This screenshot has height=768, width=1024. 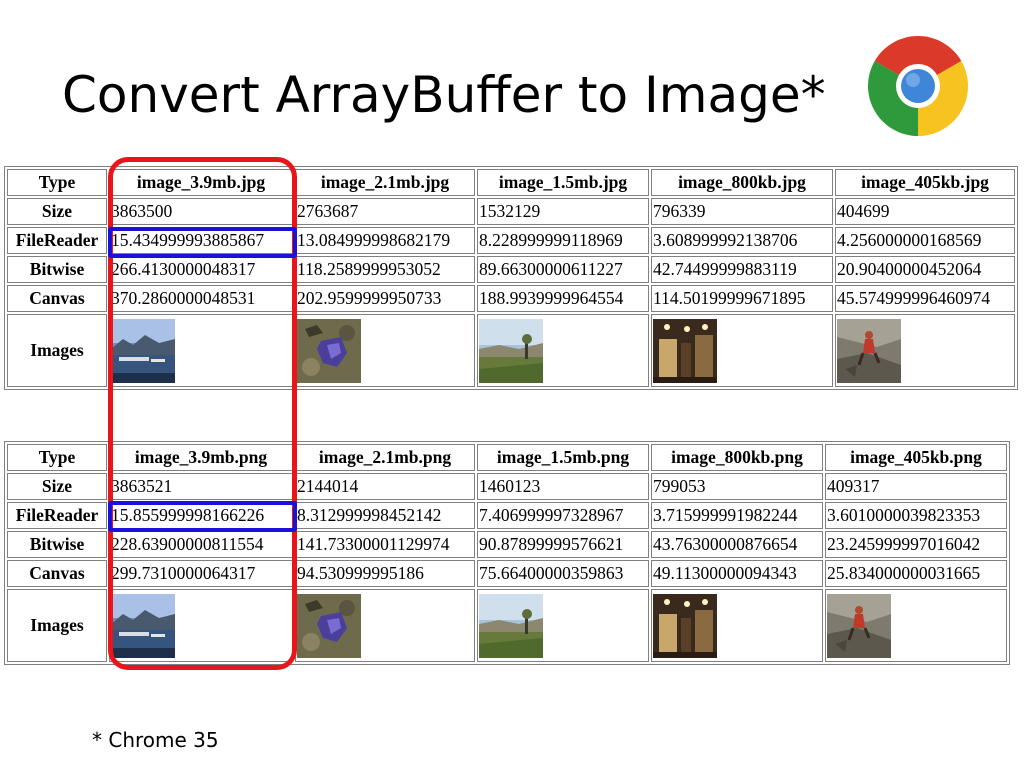 What do you see at coordinates (742, 182) in the screenshot?
I see `column-header: image_800kb.jpg` at bounding box center [742, 182].